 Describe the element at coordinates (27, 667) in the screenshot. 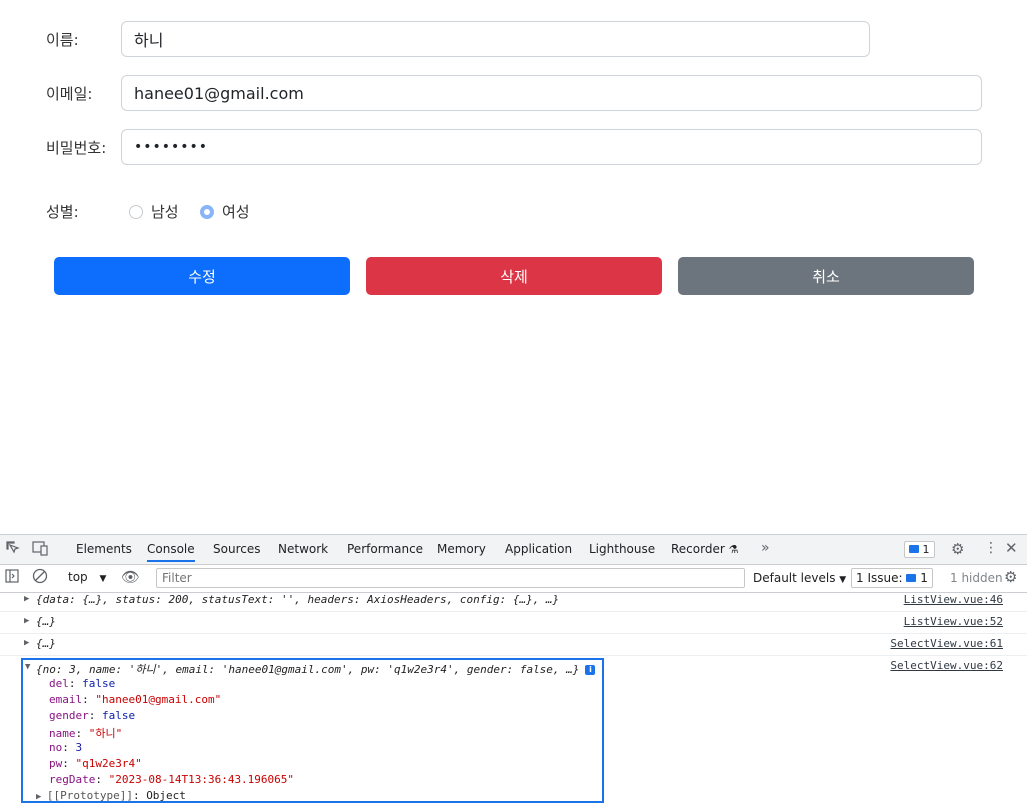

I see `collapse-arrow-icon: ▼` at that location.